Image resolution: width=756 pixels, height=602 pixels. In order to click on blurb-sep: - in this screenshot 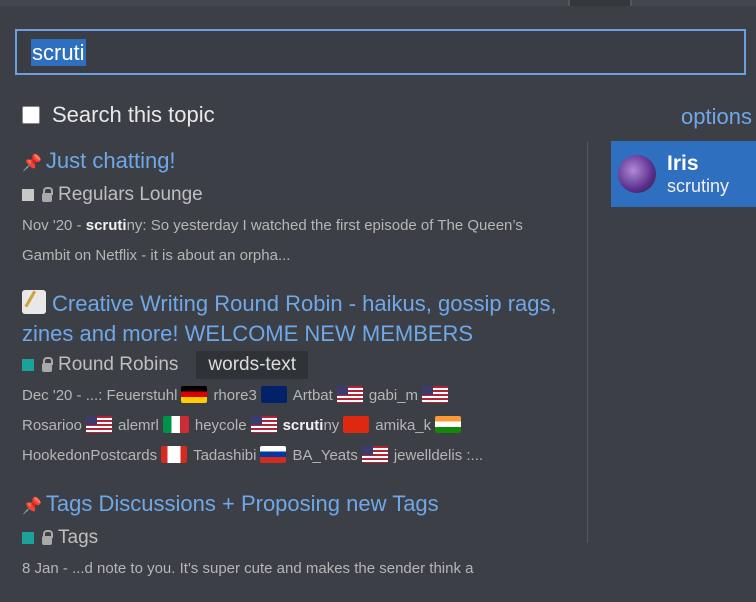, I will do `click(79, 225)`.